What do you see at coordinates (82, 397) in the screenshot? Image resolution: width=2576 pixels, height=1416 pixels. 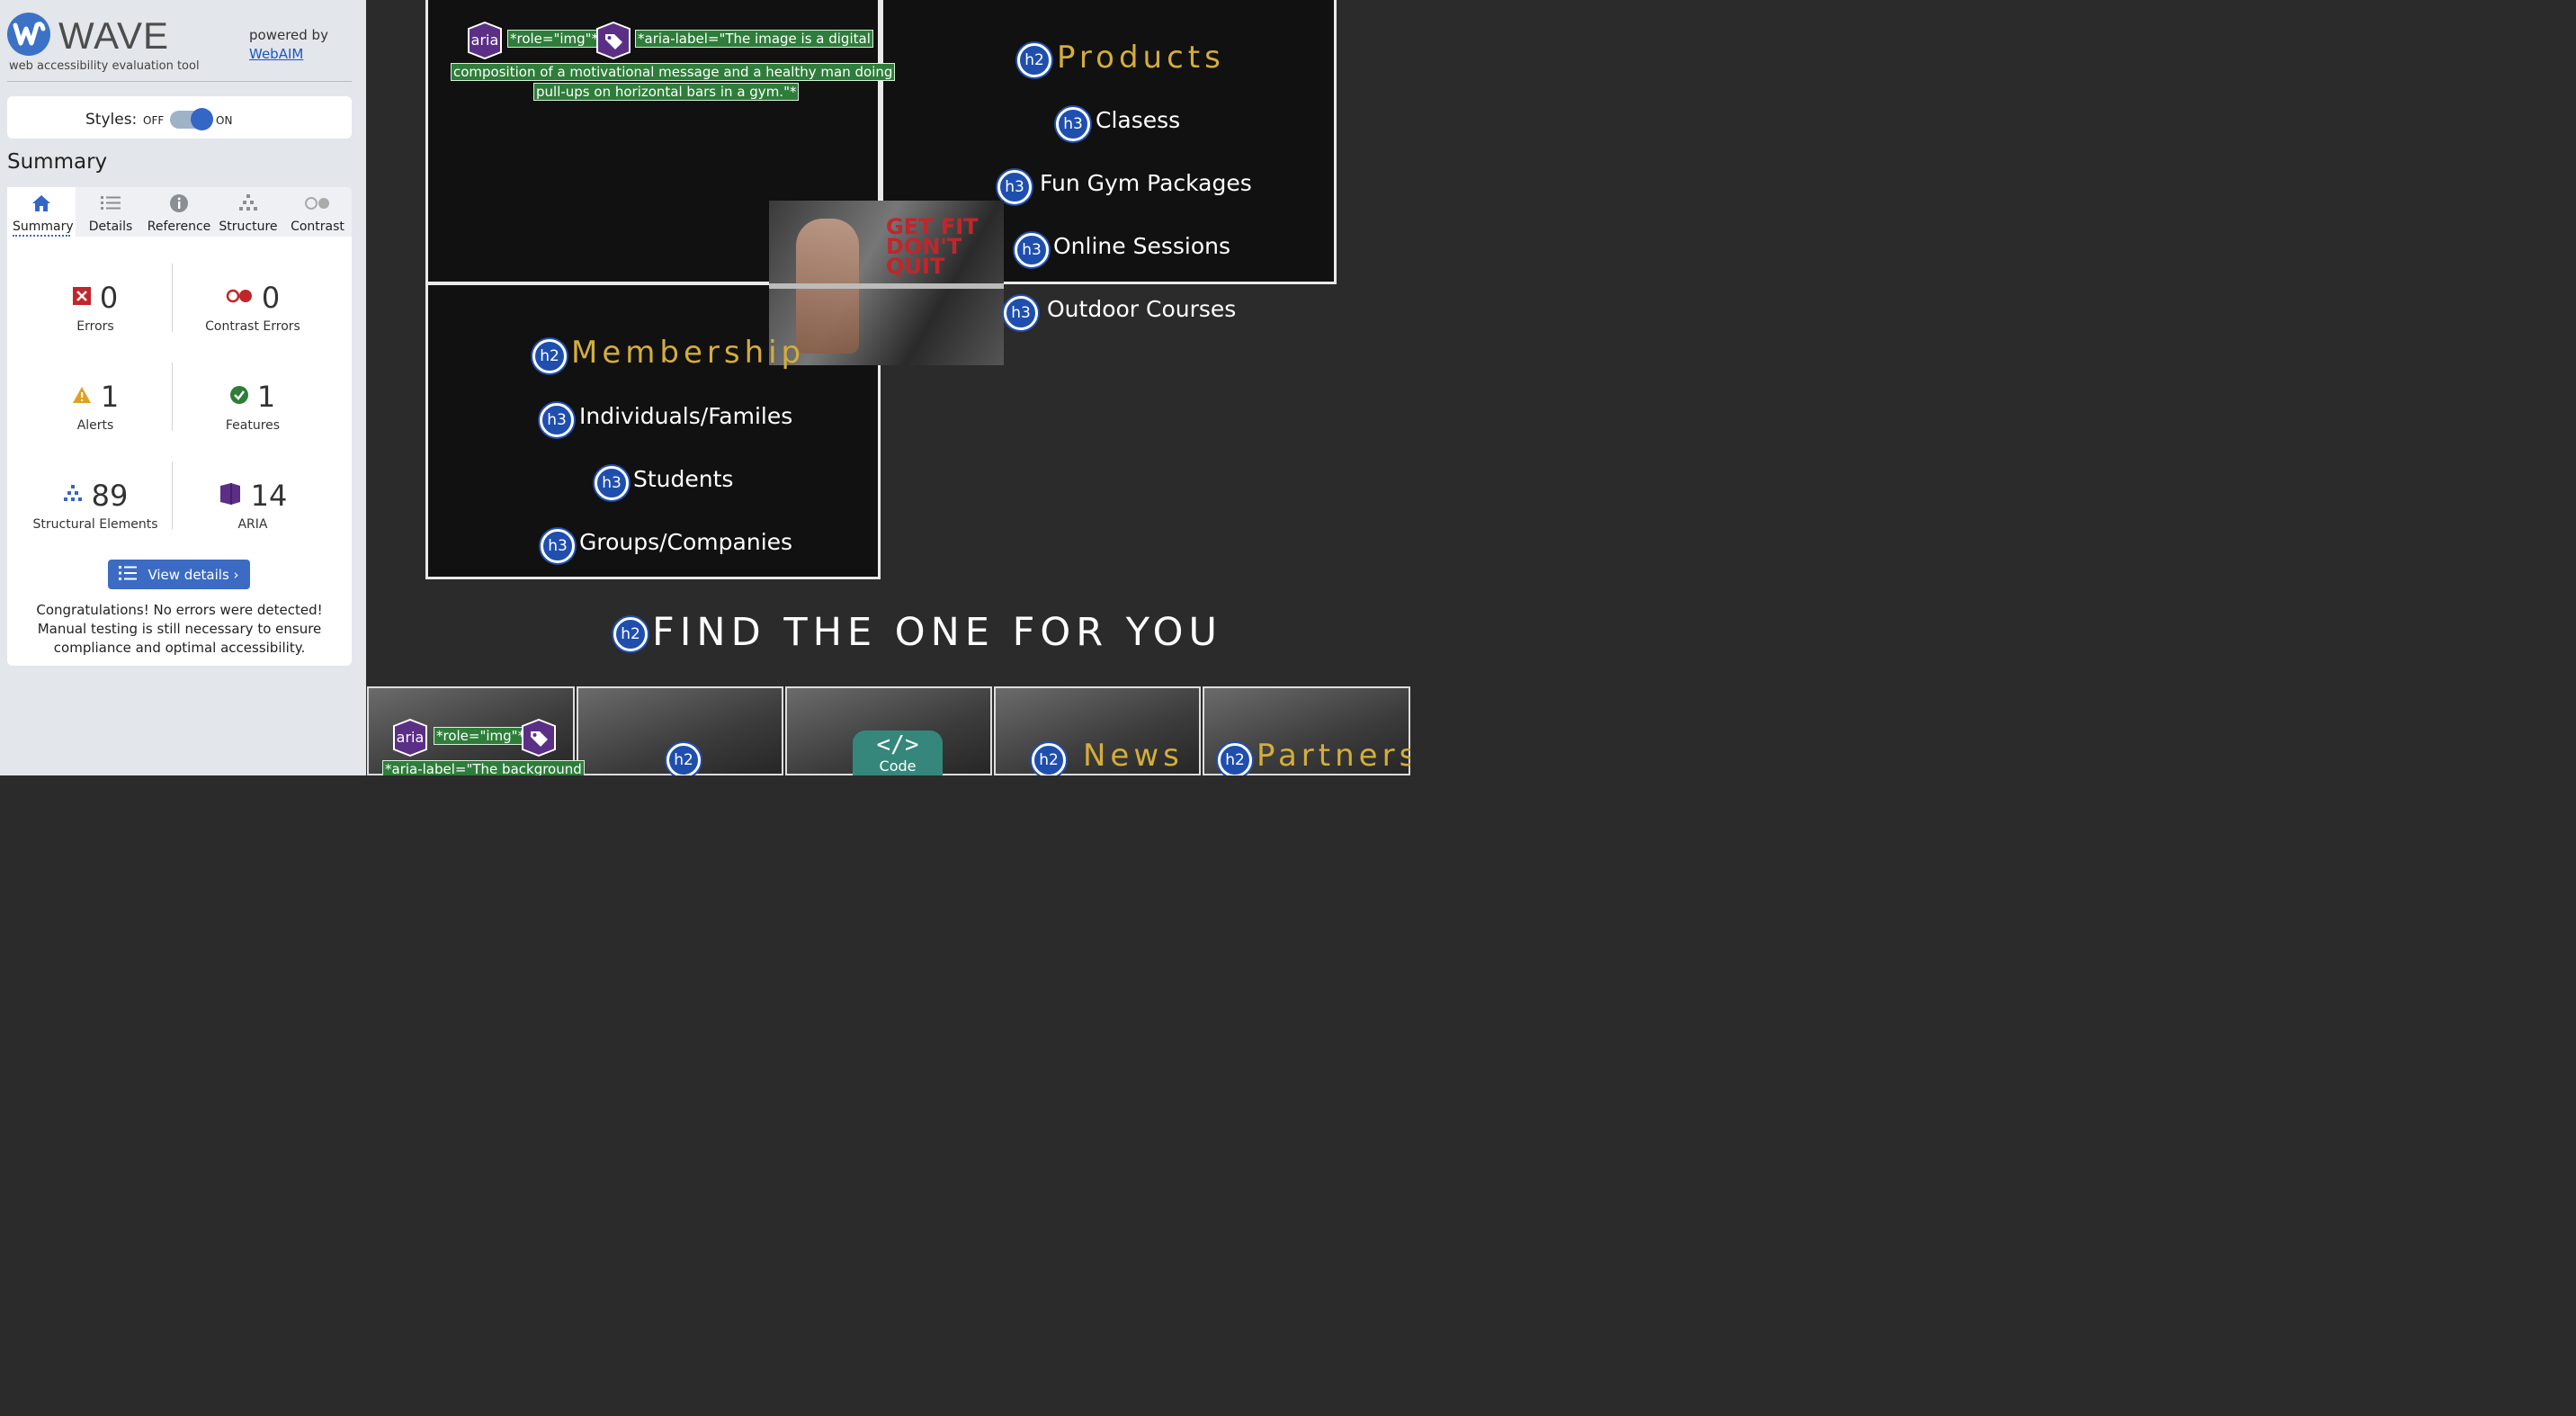 I see `alert-icon` at bounding box center [82, 397].